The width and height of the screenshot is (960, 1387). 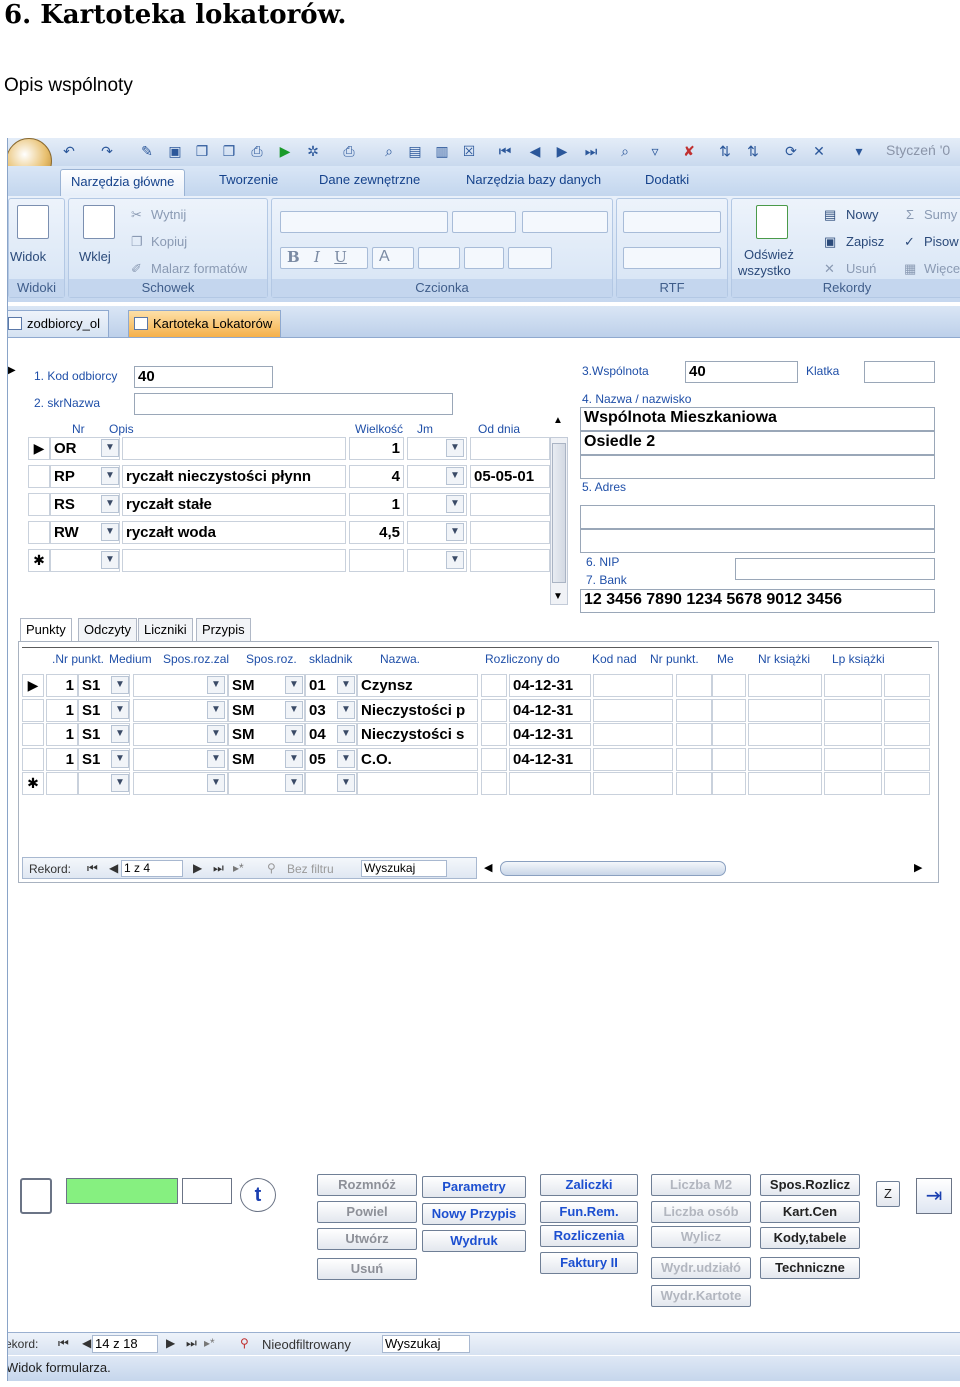 What do you see at coordinates (340, 257) in the screenshot?
I see `underline-button: U` at bounding box center [340, 257].